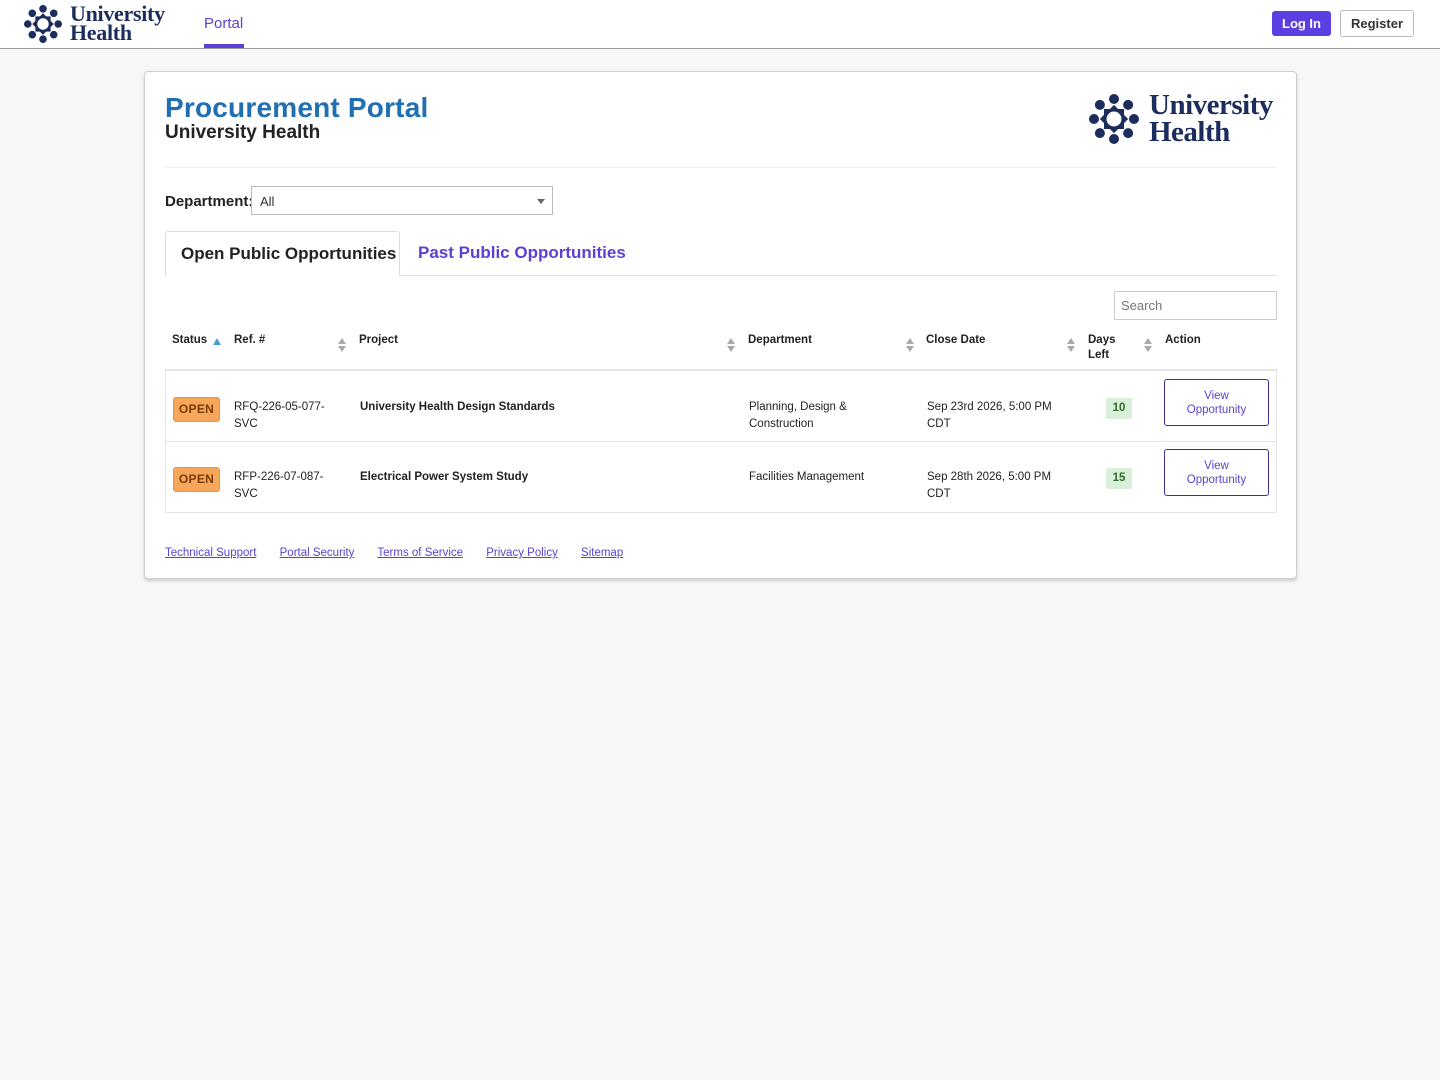 The width and height of the screenshot is (1440, 1080). Describe the element at coordinates (1377, 23) in the screenshot. I see `register-button: Register` at that location.